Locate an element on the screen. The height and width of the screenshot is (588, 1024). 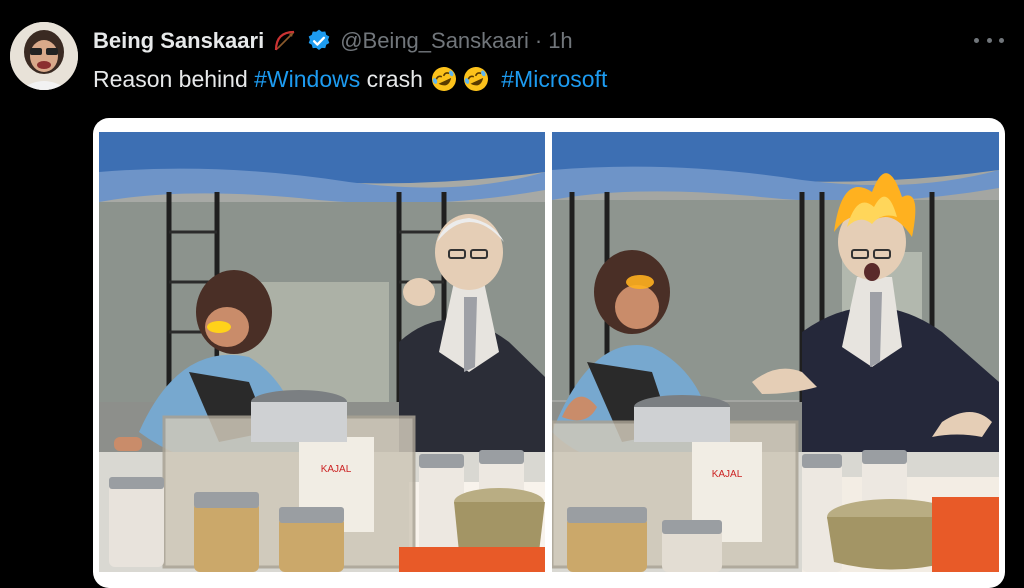
author-avatar is located at coordinates (44, 56).